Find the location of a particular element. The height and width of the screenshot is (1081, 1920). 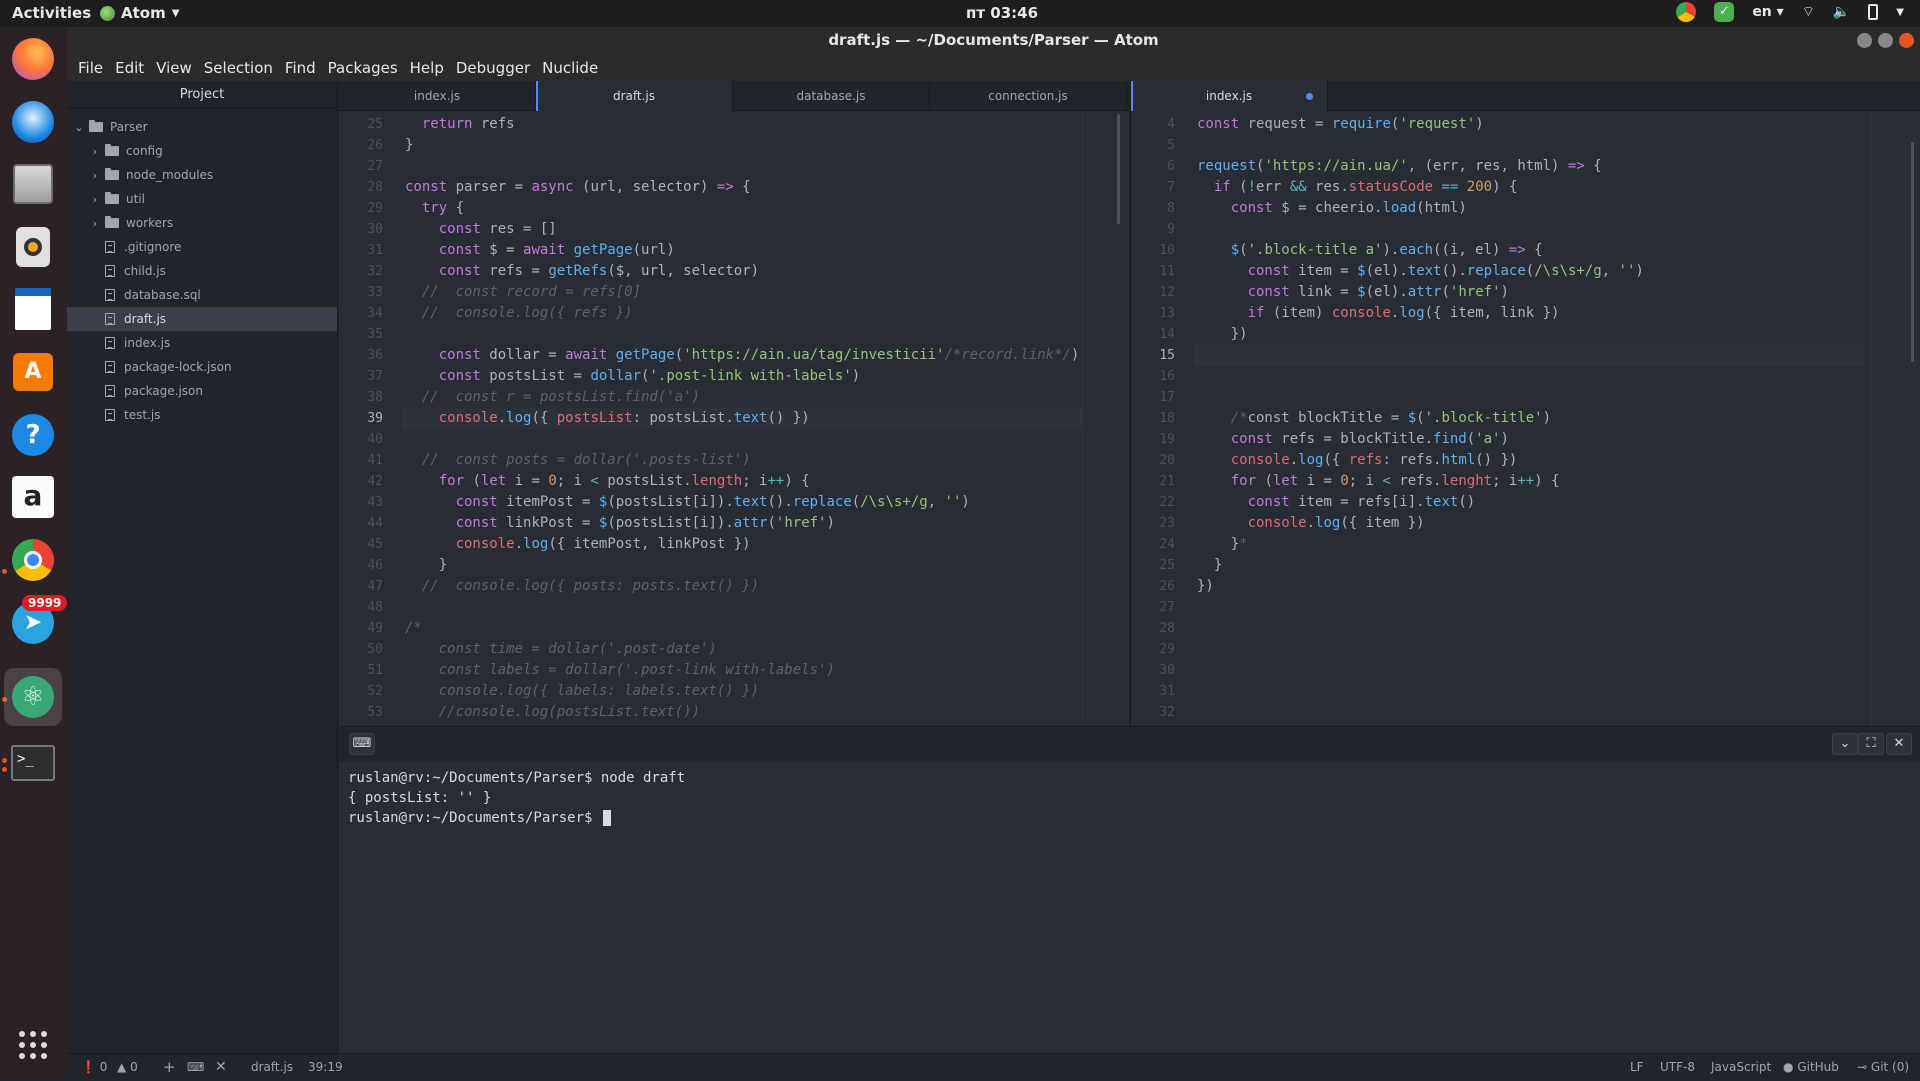

terminal-prompt-line: ruslan@rv:~/Documents/Parser$ is located at coordinates (479, 818).